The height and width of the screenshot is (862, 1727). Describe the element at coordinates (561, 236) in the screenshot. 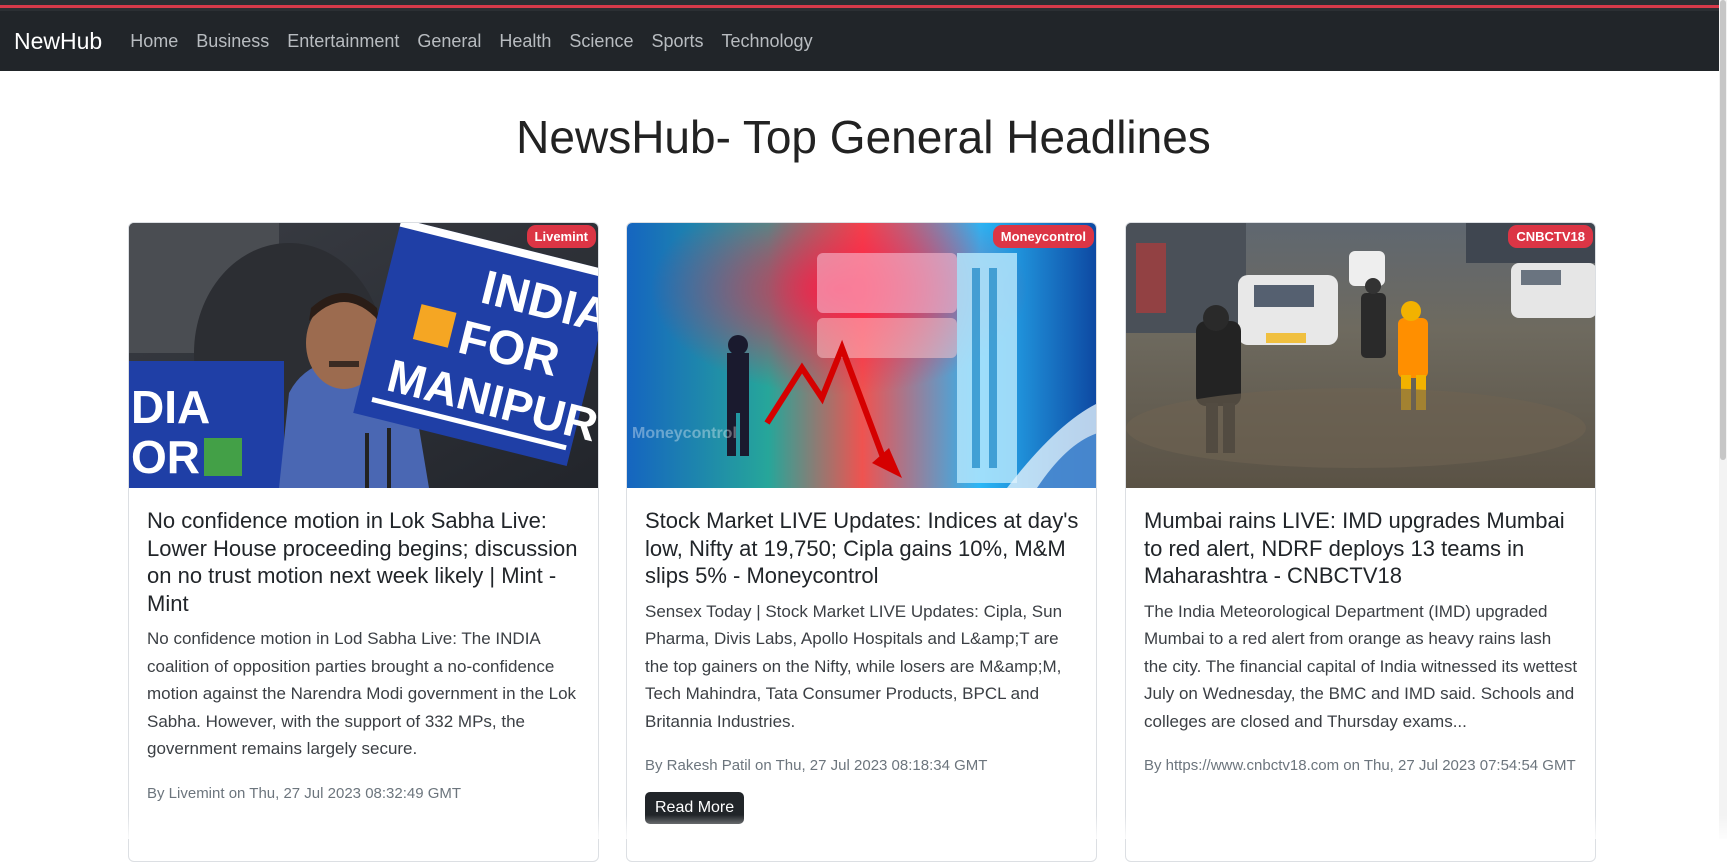

I see `source-badge: Livemint` at that location.